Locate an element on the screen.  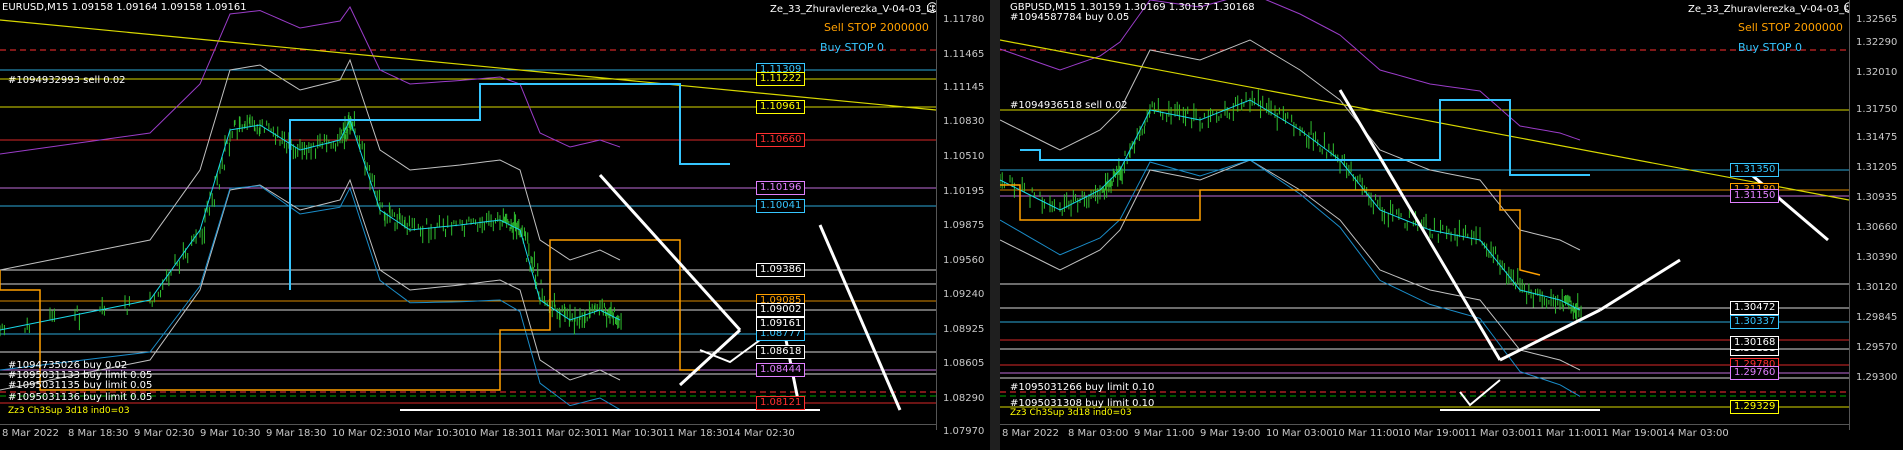
level-label: 1.31150 is located at coordinates (1755, 196).